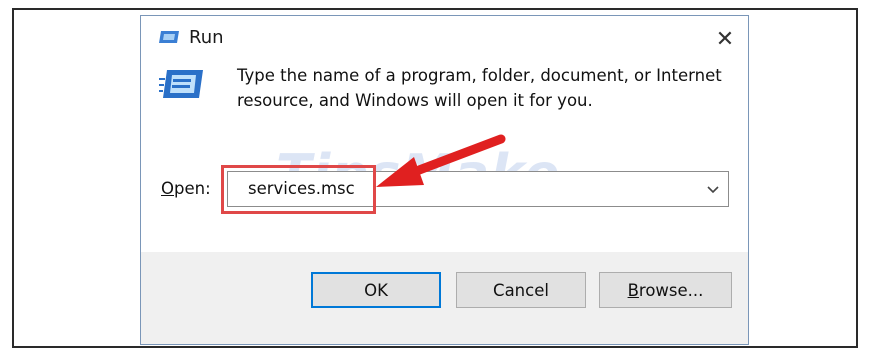 The height and width of the screenshot is (348, 870). Describe the element at coordinates (167, 188) in the screenshot. I see `open-label-accelerator: O` at that location.